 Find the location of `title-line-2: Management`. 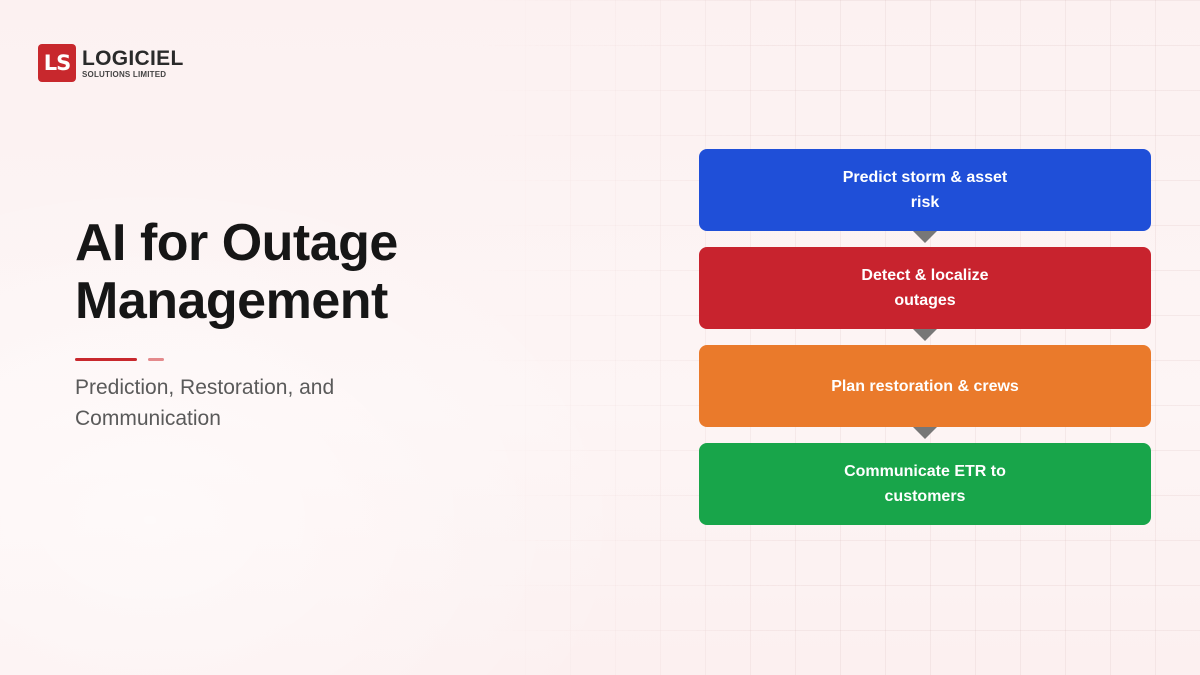

title-line-2: Management is located at coordinates (231, 301).